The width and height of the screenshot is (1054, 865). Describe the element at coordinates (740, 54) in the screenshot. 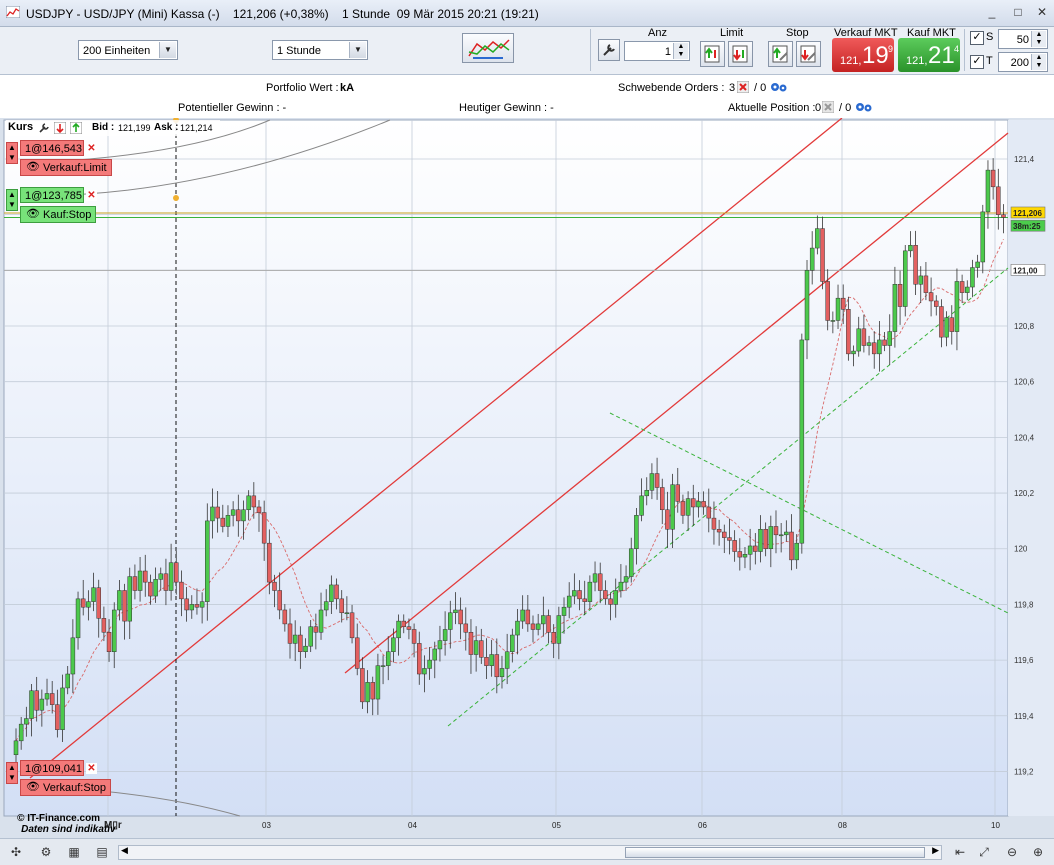

I see `limit-sell-button` at that location.